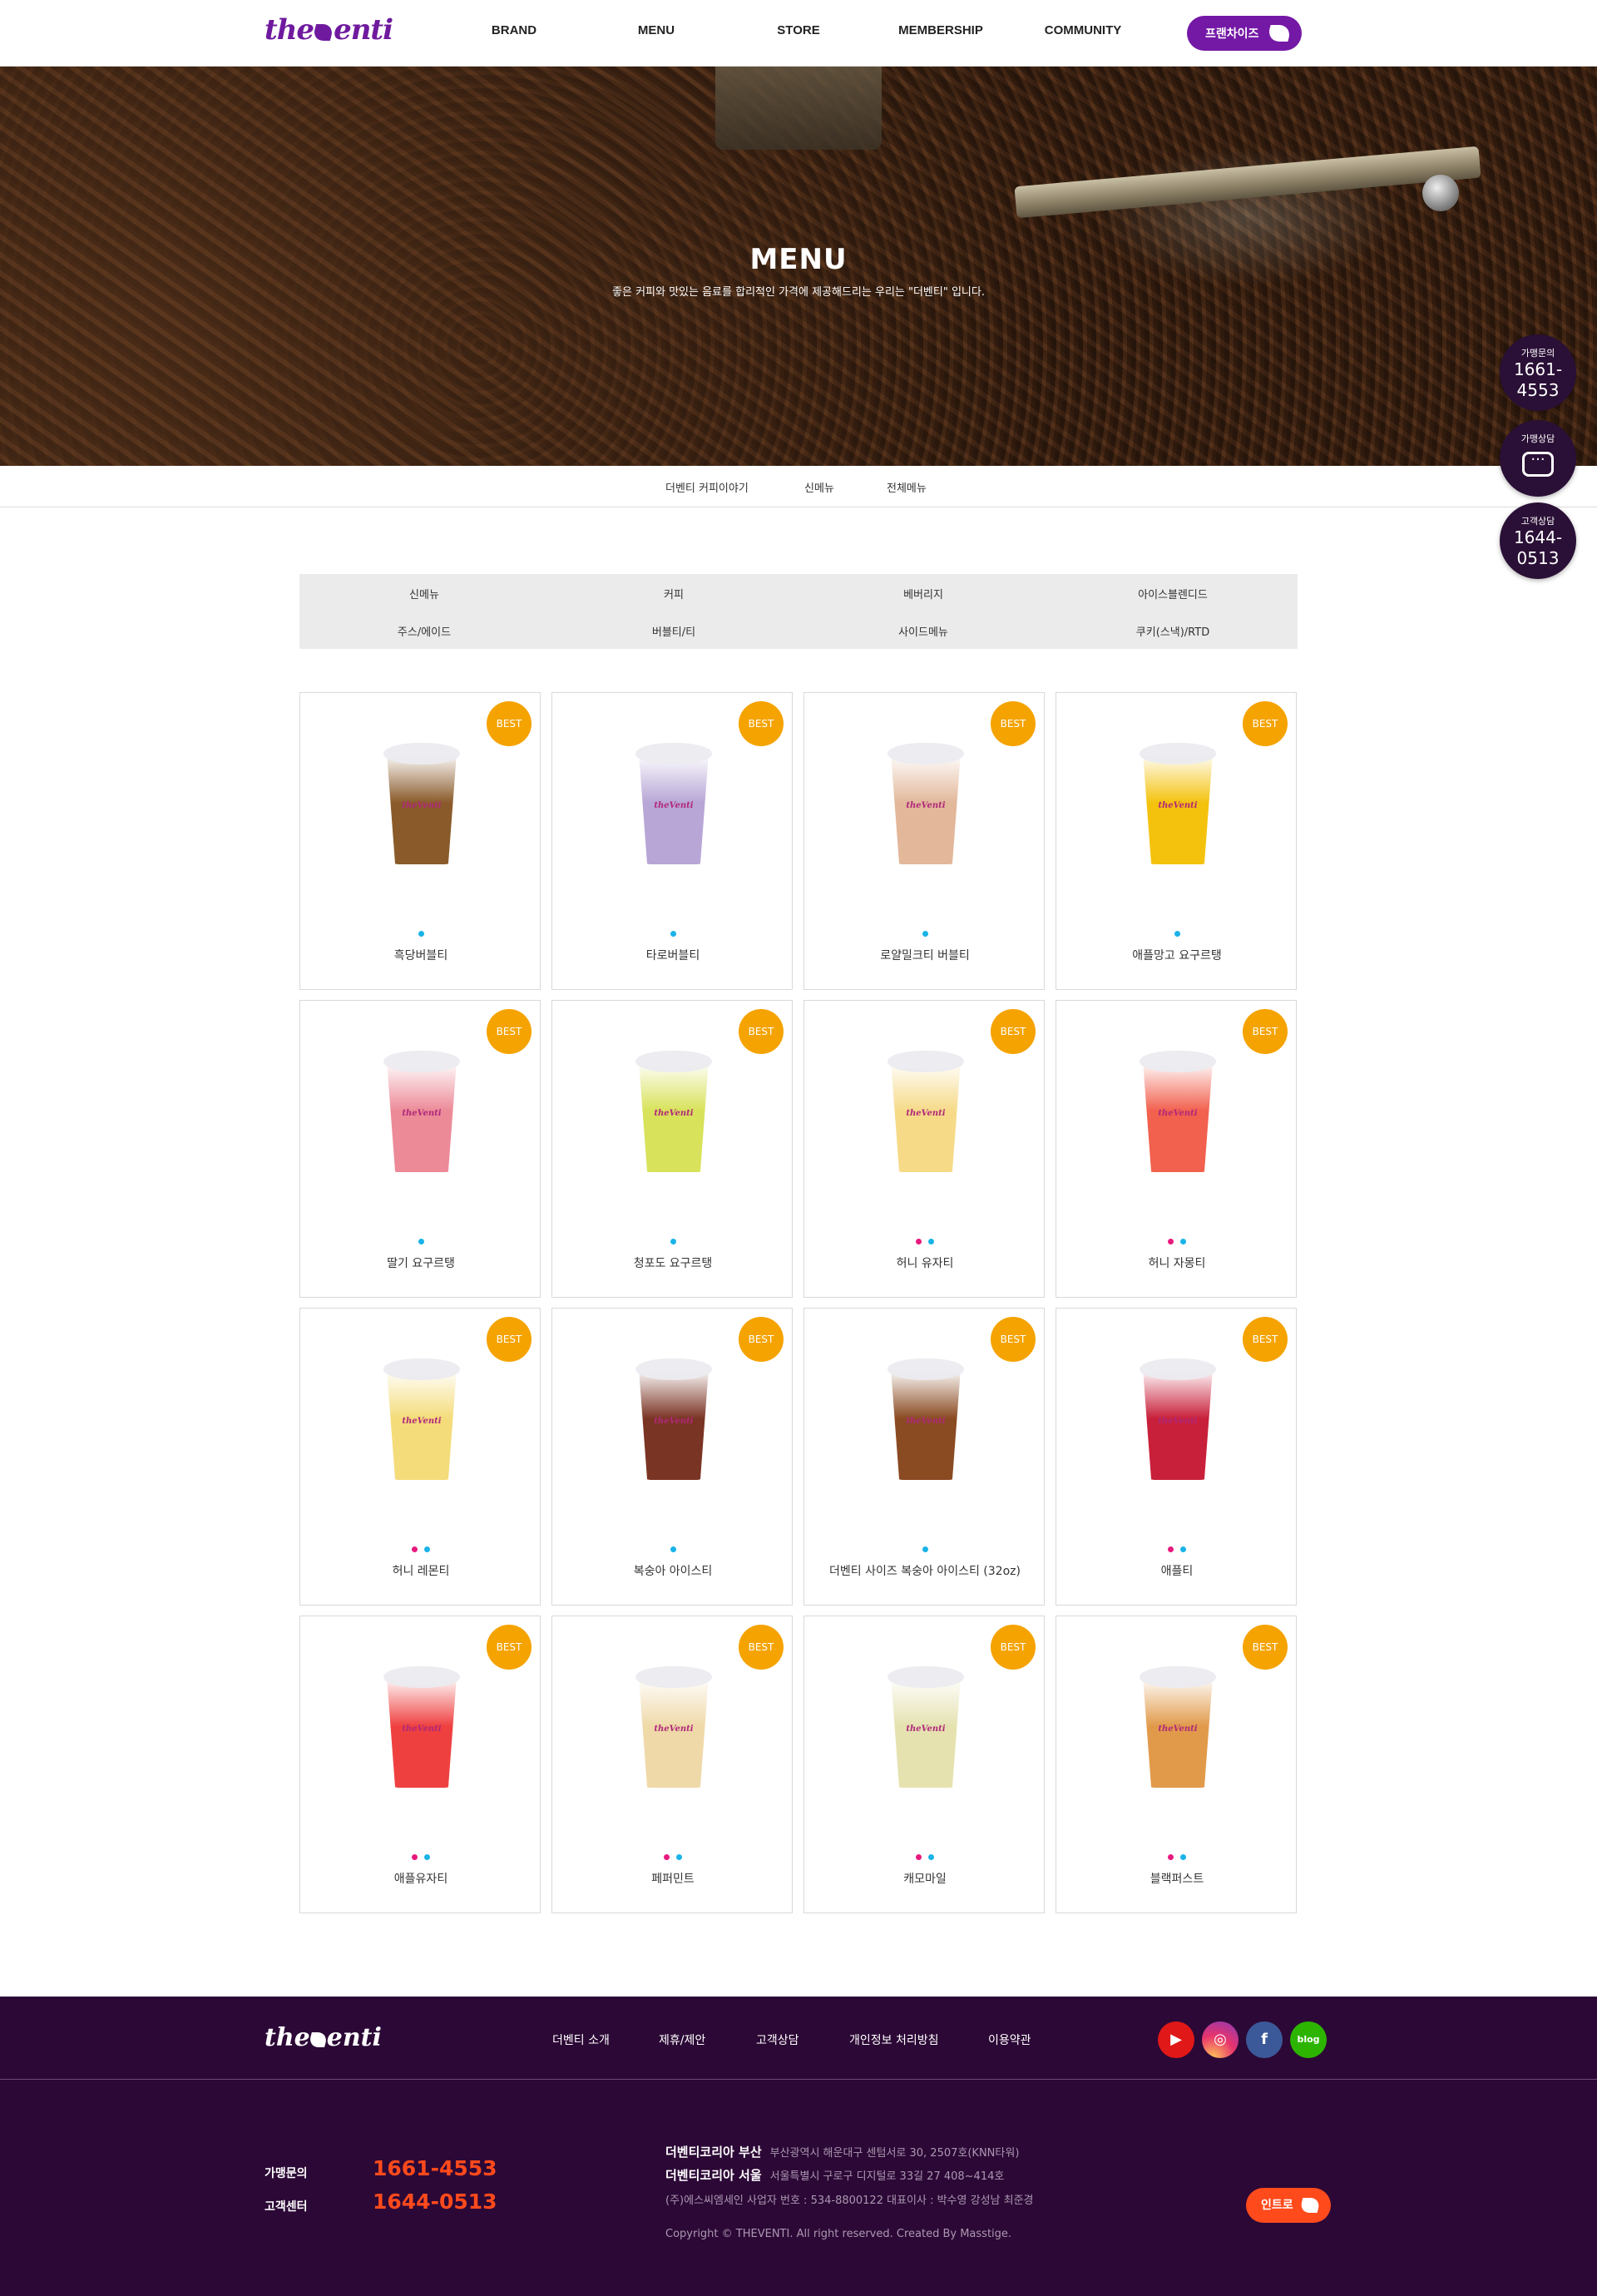 The image size is (1597, 2296). Describe the element at coordinates (1538, 540) in the screenshot. I see `customer-consult-float: 고객상담 1644-0513` at that location.